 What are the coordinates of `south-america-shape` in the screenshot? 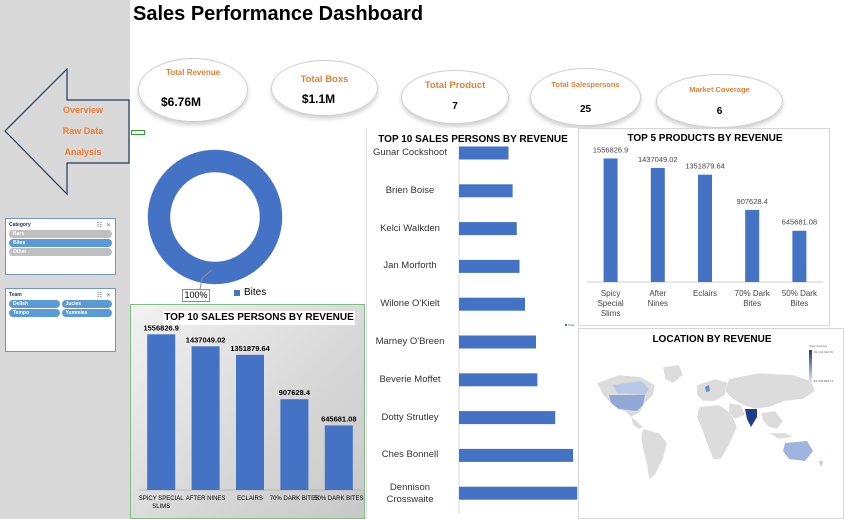 It's located at (654, 454).